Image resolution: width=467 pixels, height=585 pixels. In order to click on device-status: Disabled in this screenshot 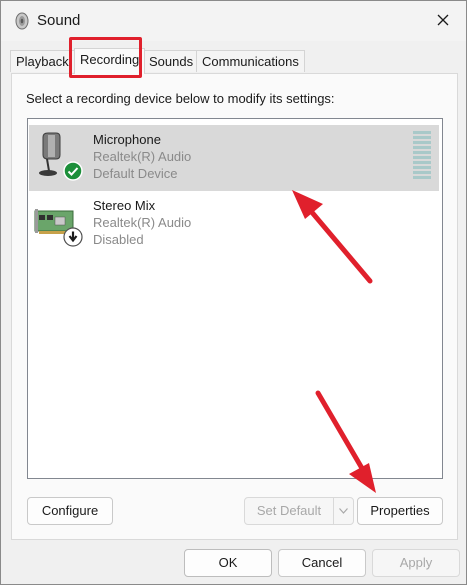, I will do `click(118, 239)`.